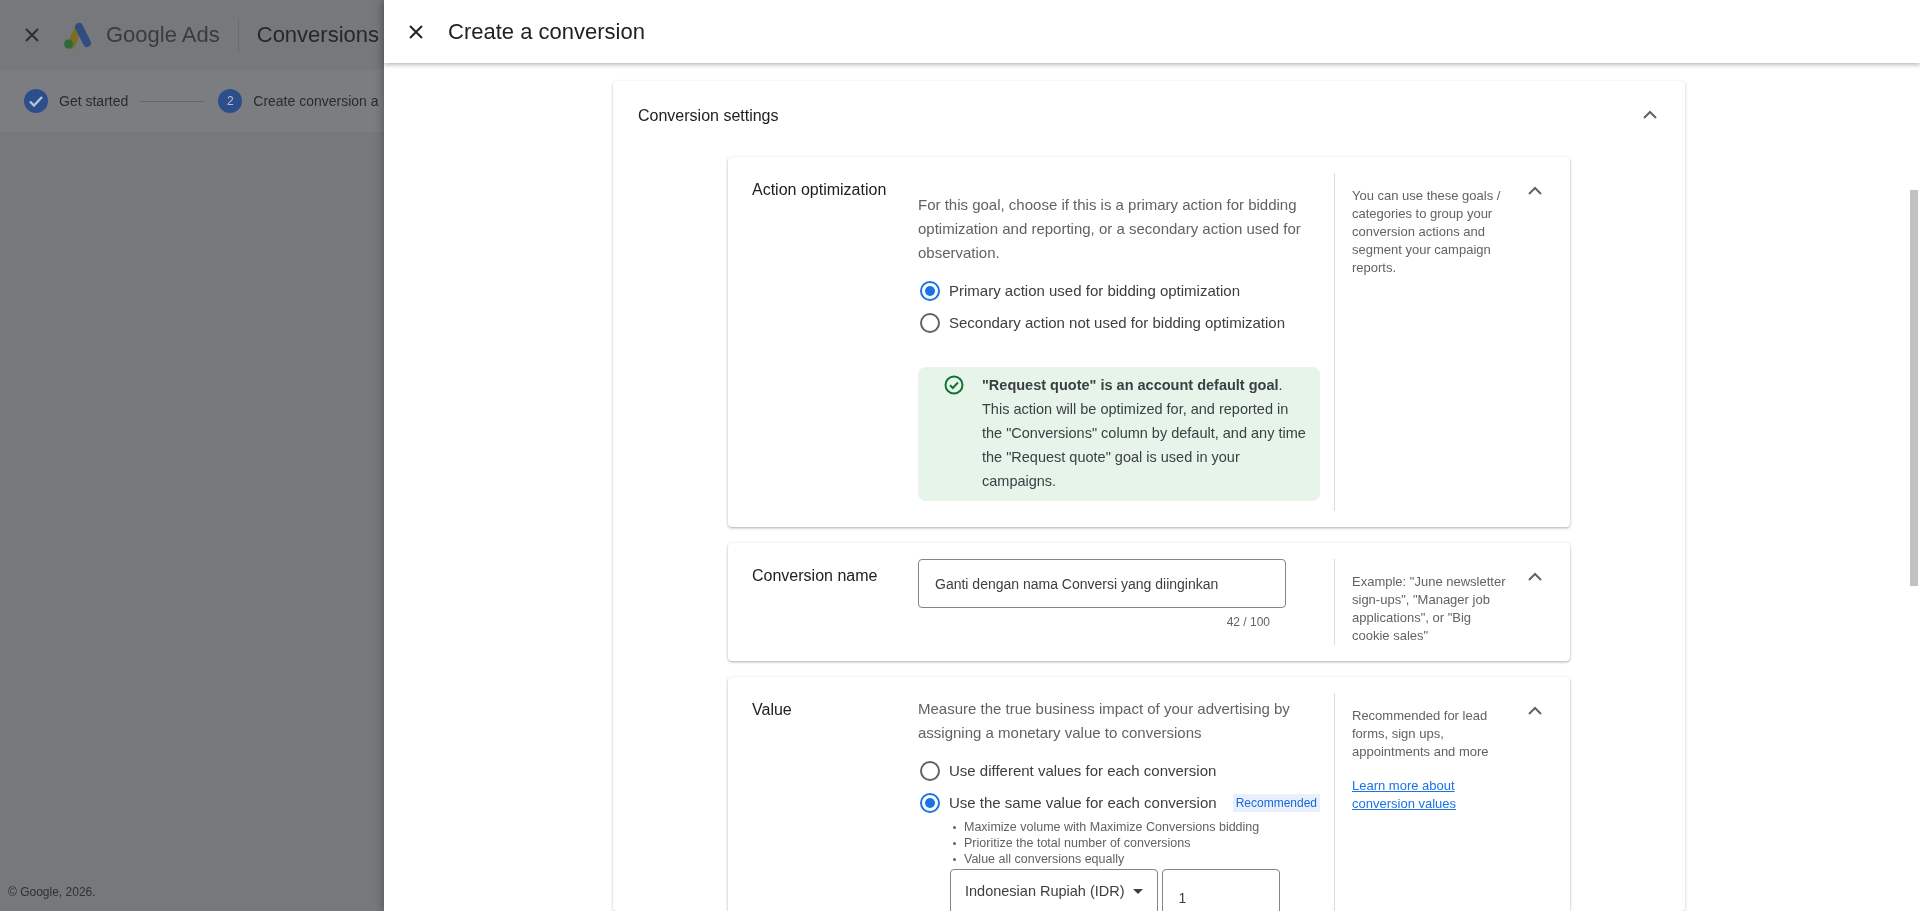  I want to click on character-counter: 42 / 100, so click(1247, 622).